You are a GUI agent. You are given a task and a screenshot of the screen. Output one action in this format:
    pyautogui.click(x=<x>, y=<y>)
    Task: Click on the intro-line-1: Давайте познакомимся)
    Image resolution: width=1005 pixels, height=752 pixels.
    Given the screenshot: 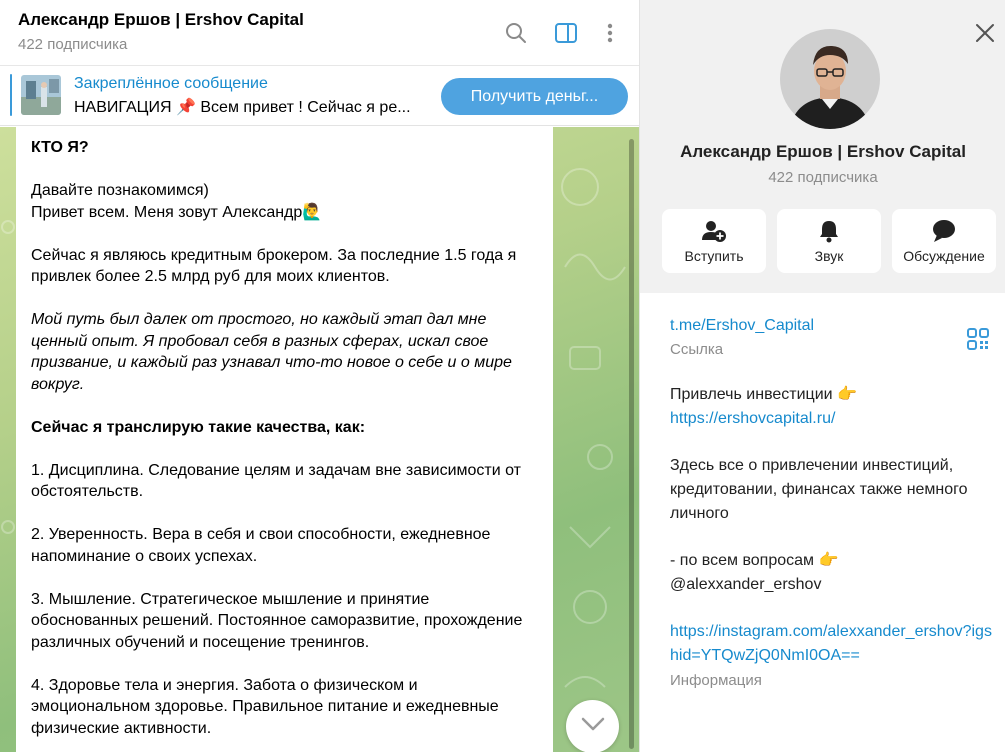 What is the action you would take?
    pyautogui.click(x=120, y=190)
    